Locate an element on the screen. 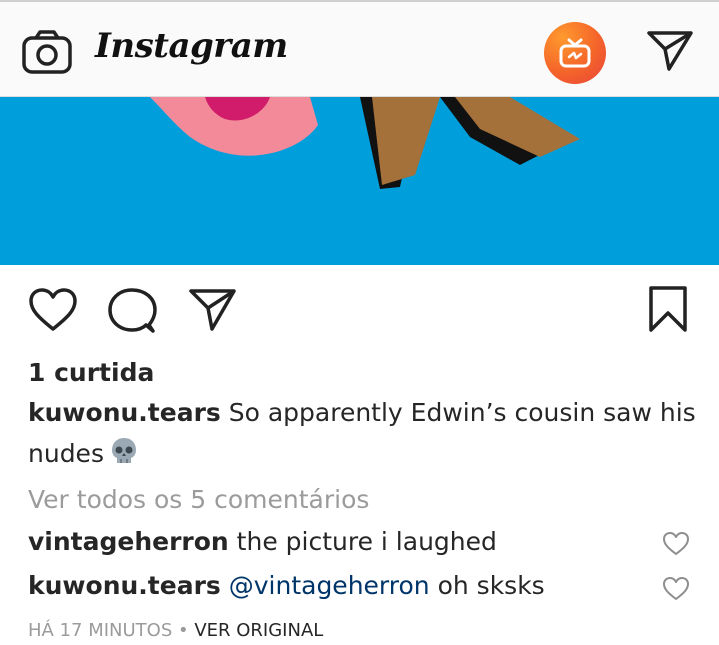  caption-username: kuwonu.tears is located at coordinates (124, 412).